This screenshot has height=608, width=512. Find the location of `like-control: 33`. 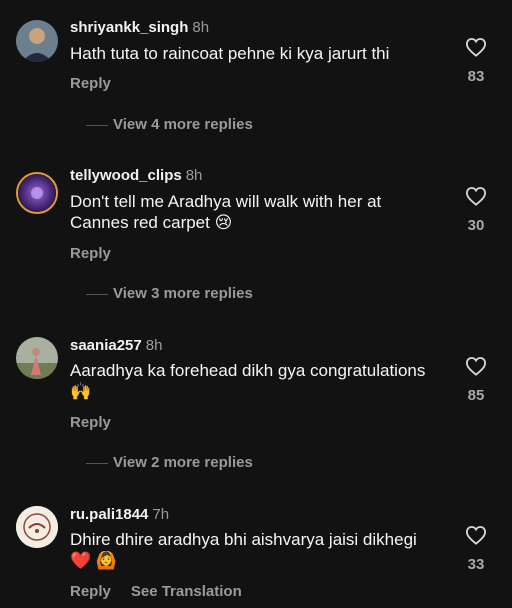

like-control: 33 is located at coordinates (476, 549).